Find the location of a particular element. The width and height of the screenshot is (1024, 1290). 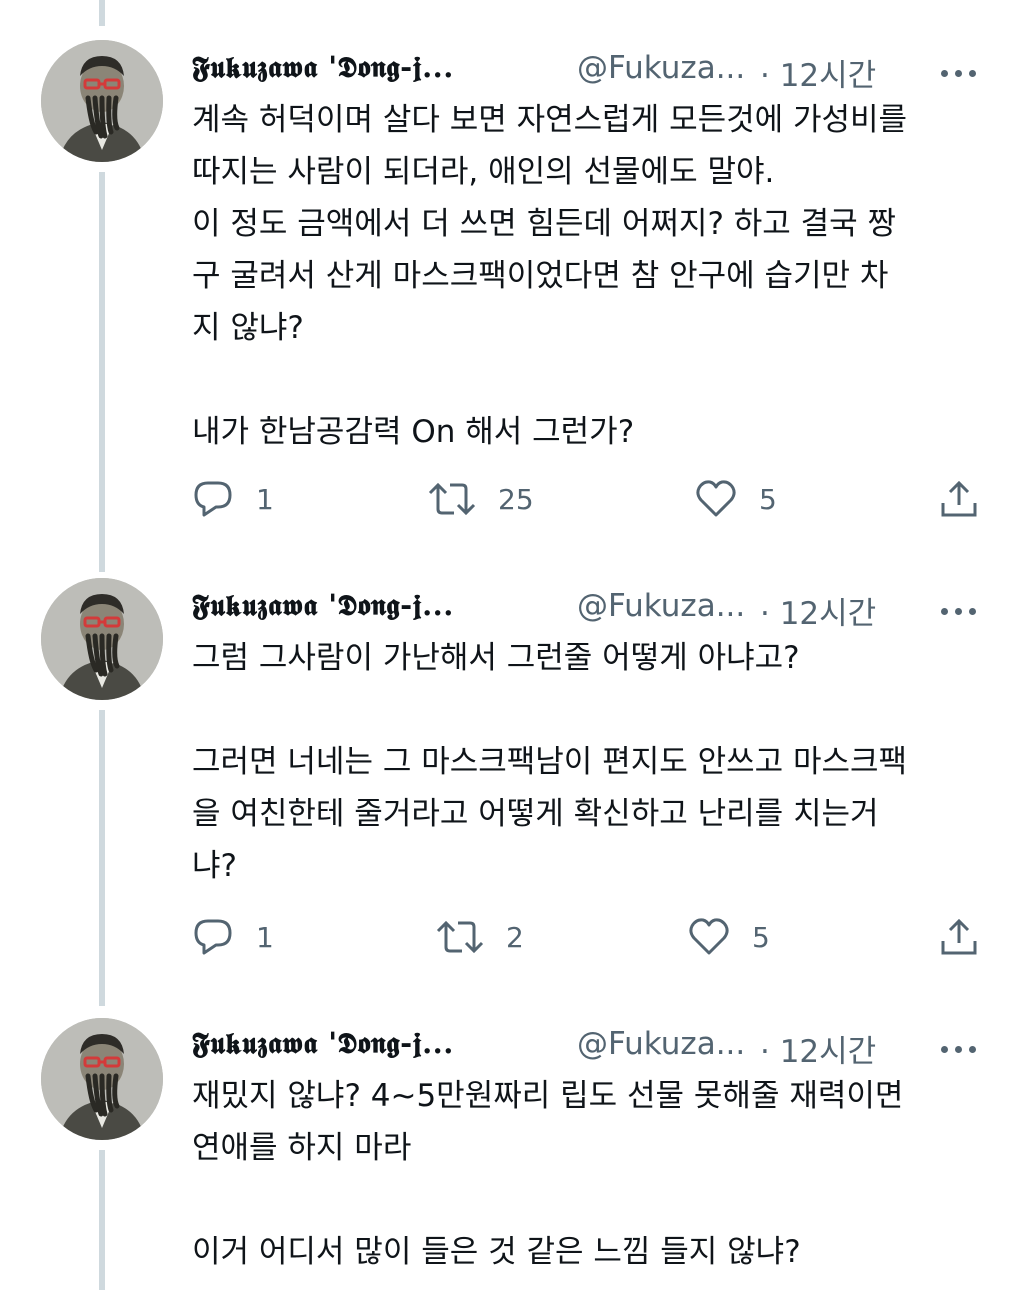

tweet-text-line: 지 않냐? is located at coordinates (248, 328).